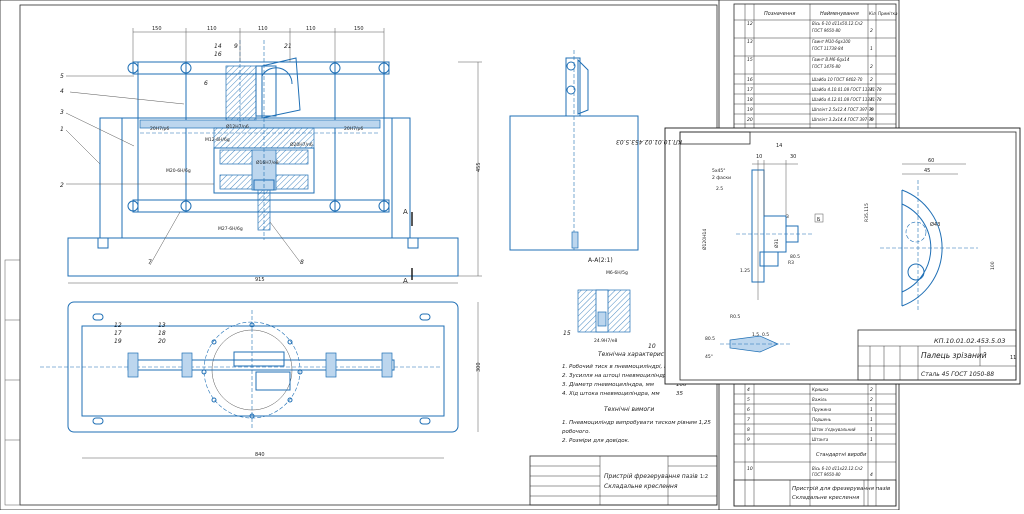  Describe the element at coordinates (755, 335) in the screenshot. I see `part-dim: 1.5` at that location.